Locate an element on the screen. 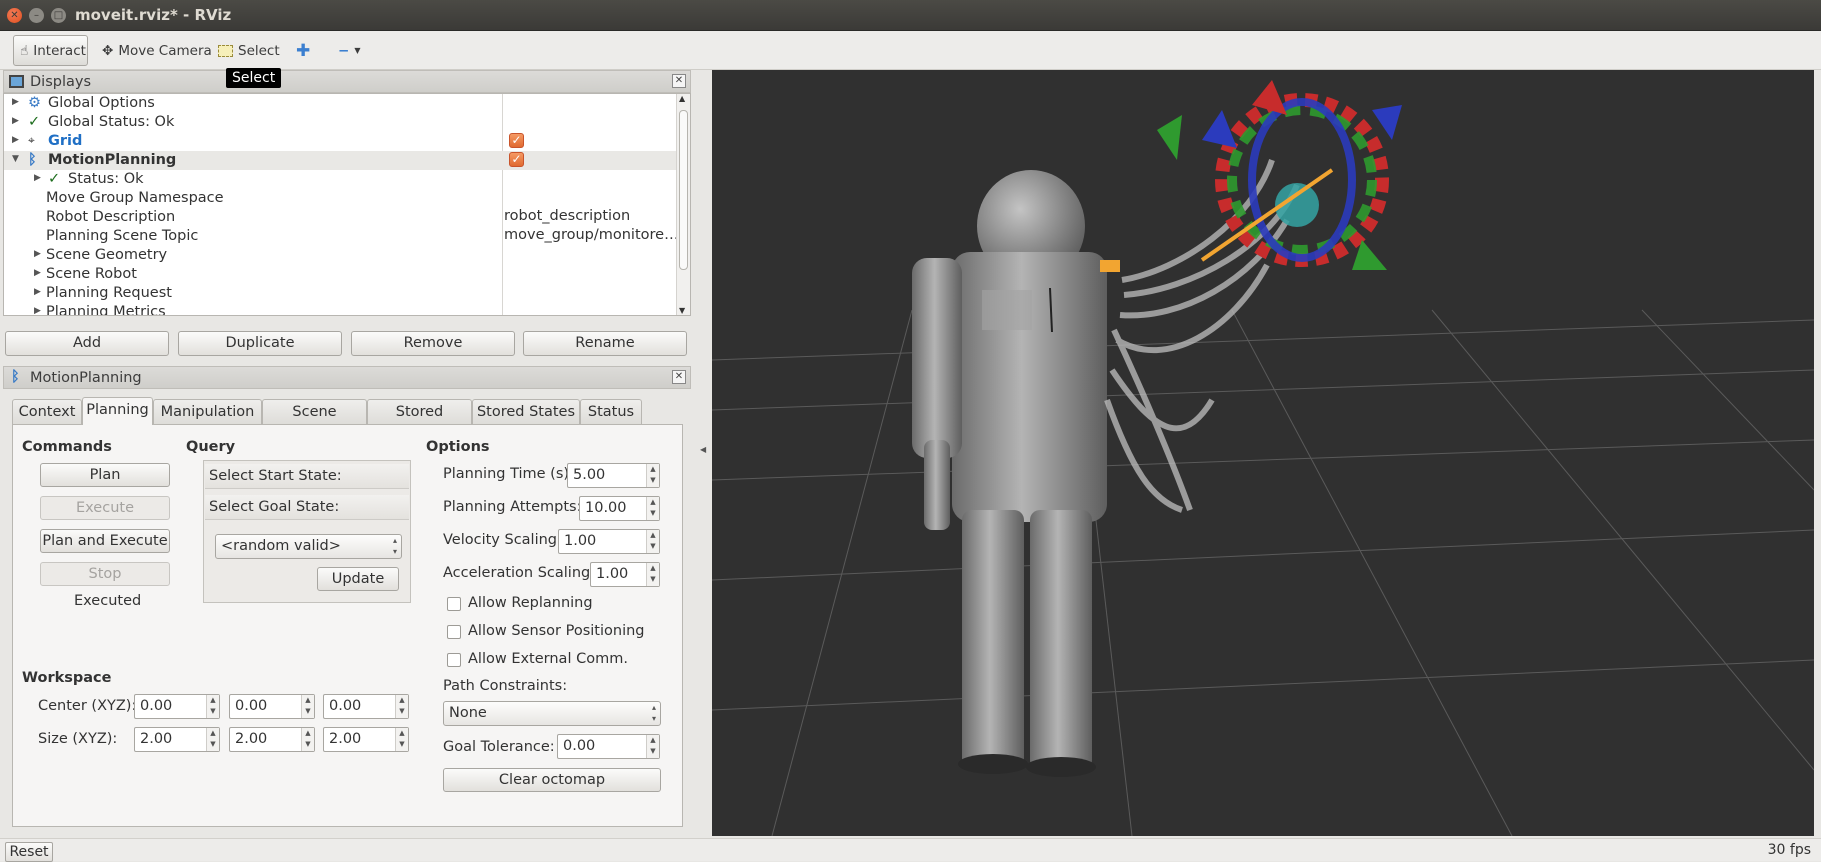 Image resolution: width=1821 pixels, height=862 pixels. velocity-scaling-spinbox: 1.00 ▲ ▼ is located at coordinates (609, 541).